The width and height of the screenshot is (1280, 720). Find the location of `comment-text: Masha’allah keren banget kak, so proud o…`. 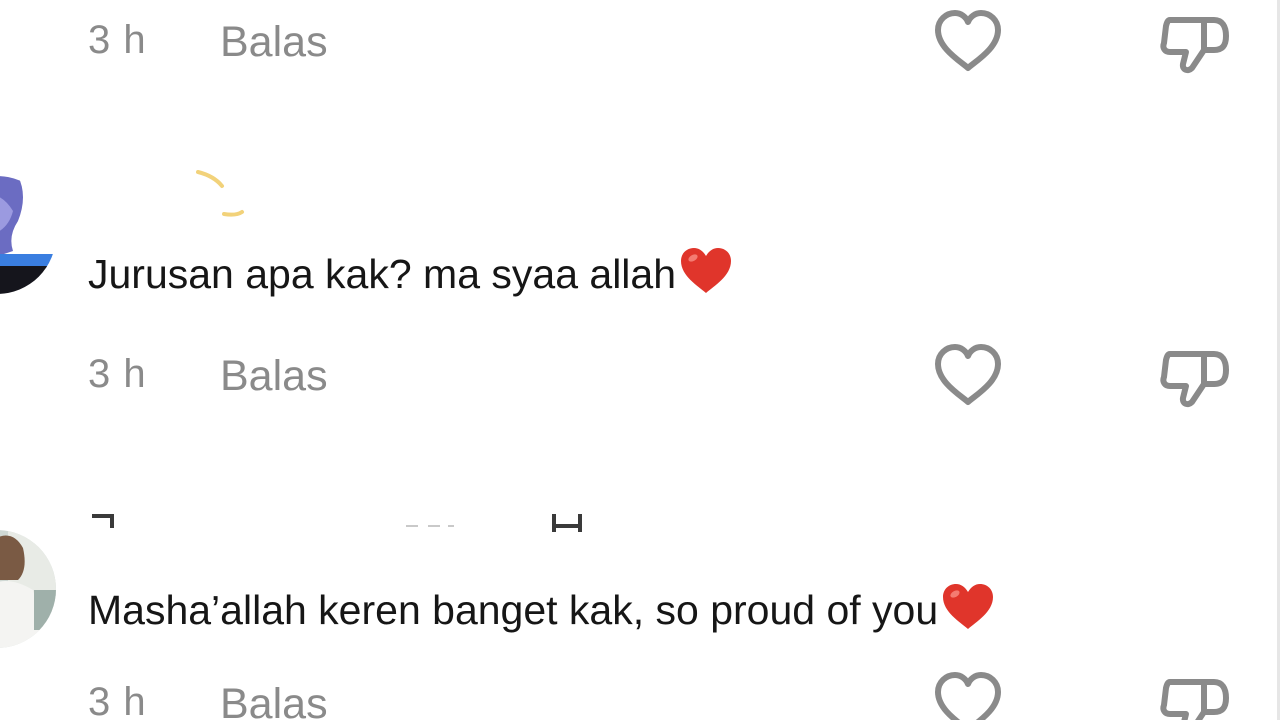

comment-text: Masha’allah keren banget kak, so proud o… is located at coordinates (542, 608).